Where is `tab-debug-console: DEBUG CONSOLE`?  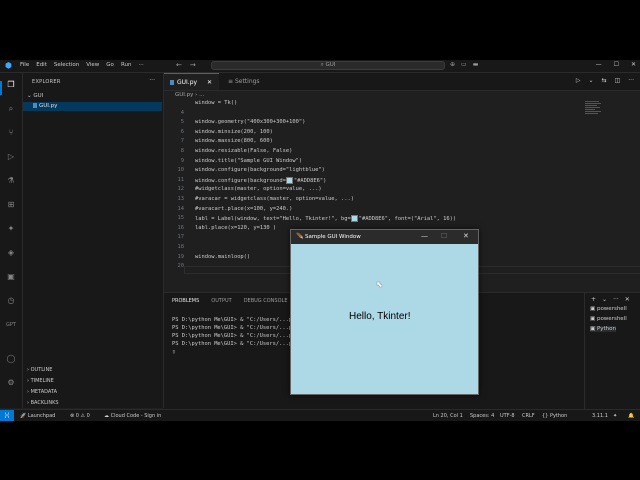 tab-debug-console: DEBUG CONSOLE is located at coordinates (266, 301).